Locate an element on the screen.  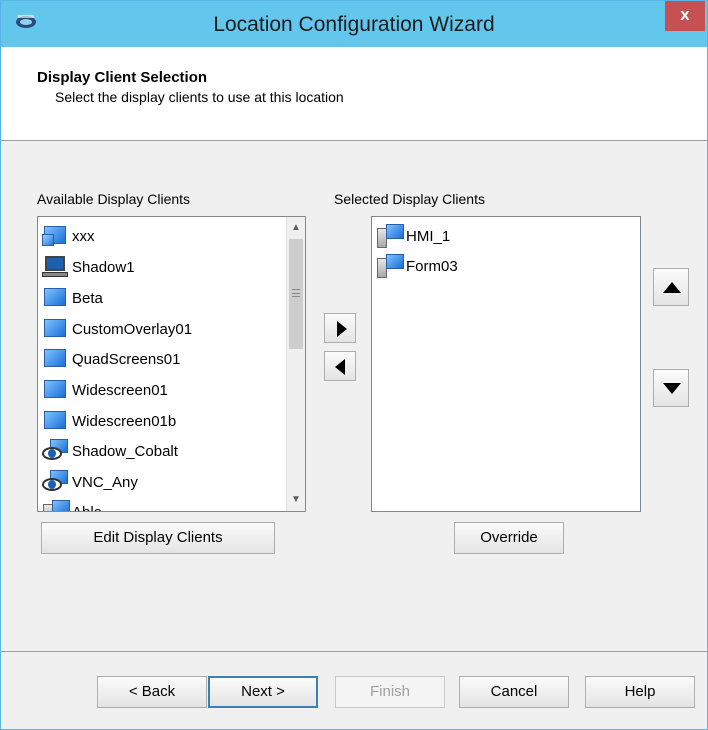
list-item: Shadow1 is located at coordinates (88, 267).